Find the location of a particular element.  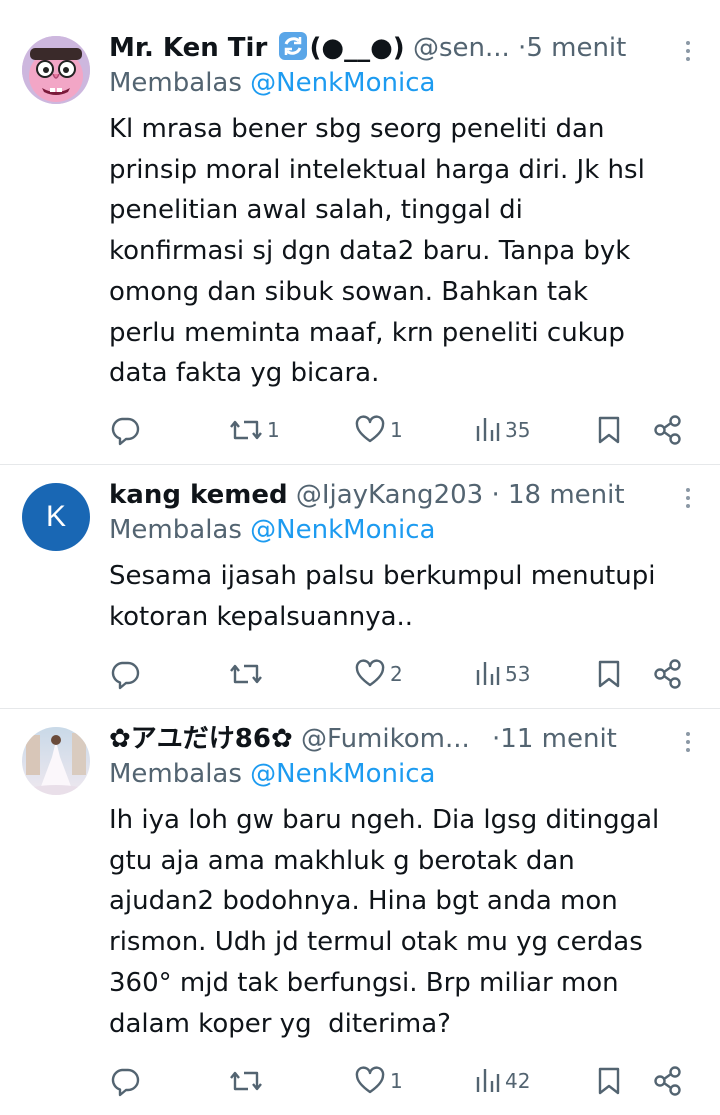

tweet-header: ✿アユだけ86✿ @Fumikom... ·11 menit is located at coordinates (414, 739).